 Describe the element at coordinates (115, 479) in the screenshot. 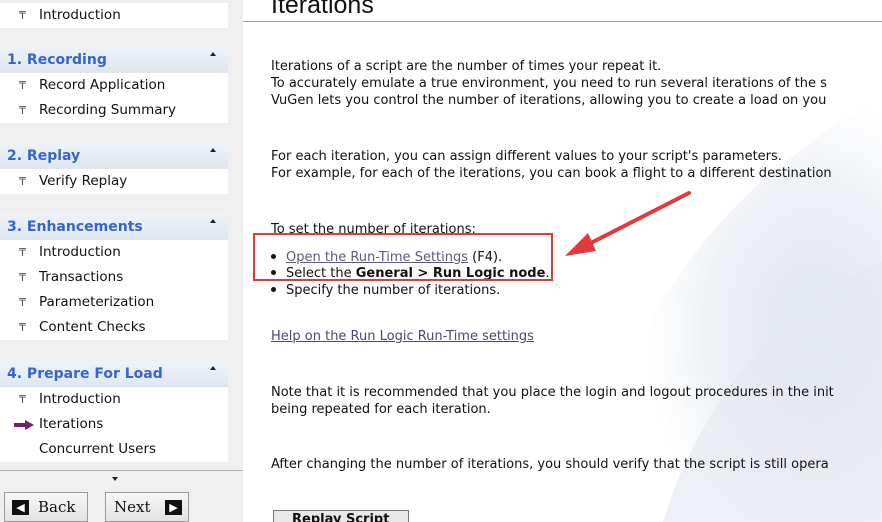

I see `scroll-down-icon` at that location.